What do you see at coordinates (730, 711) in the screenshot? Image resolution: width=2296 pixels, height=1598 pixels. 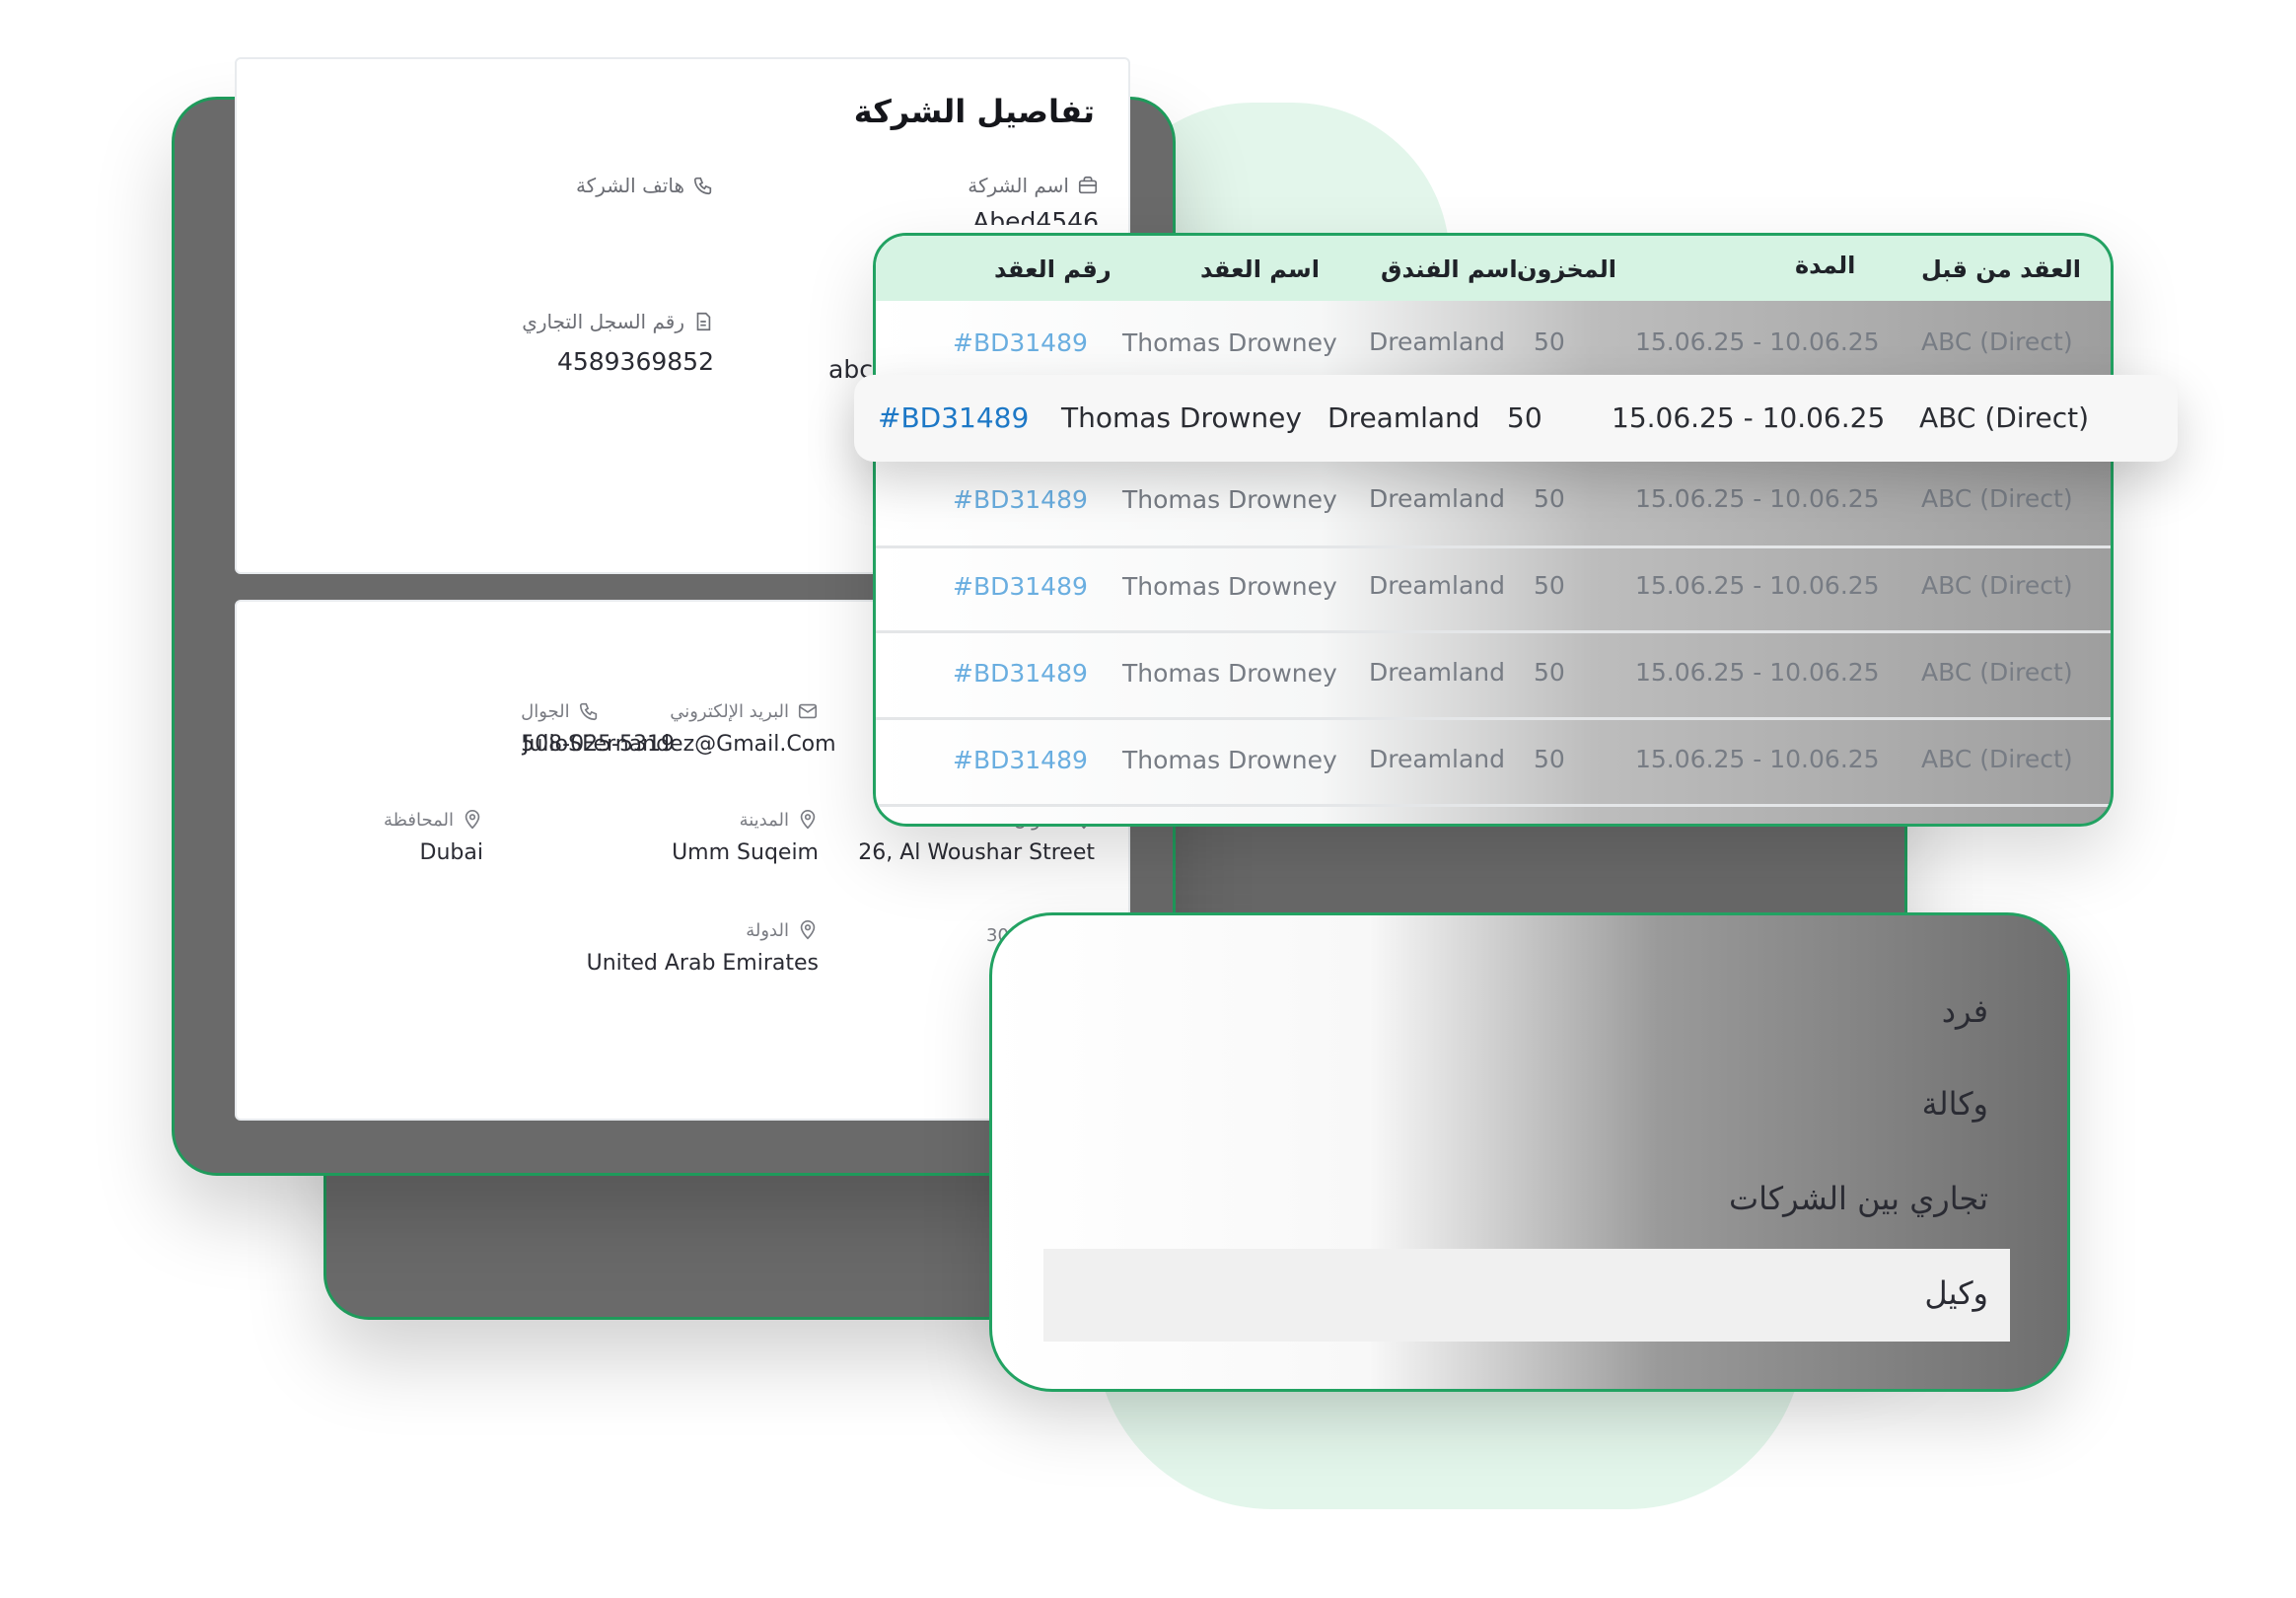 I see `email-label: البريد الإلكتروني` at bounding box center [730, 711].